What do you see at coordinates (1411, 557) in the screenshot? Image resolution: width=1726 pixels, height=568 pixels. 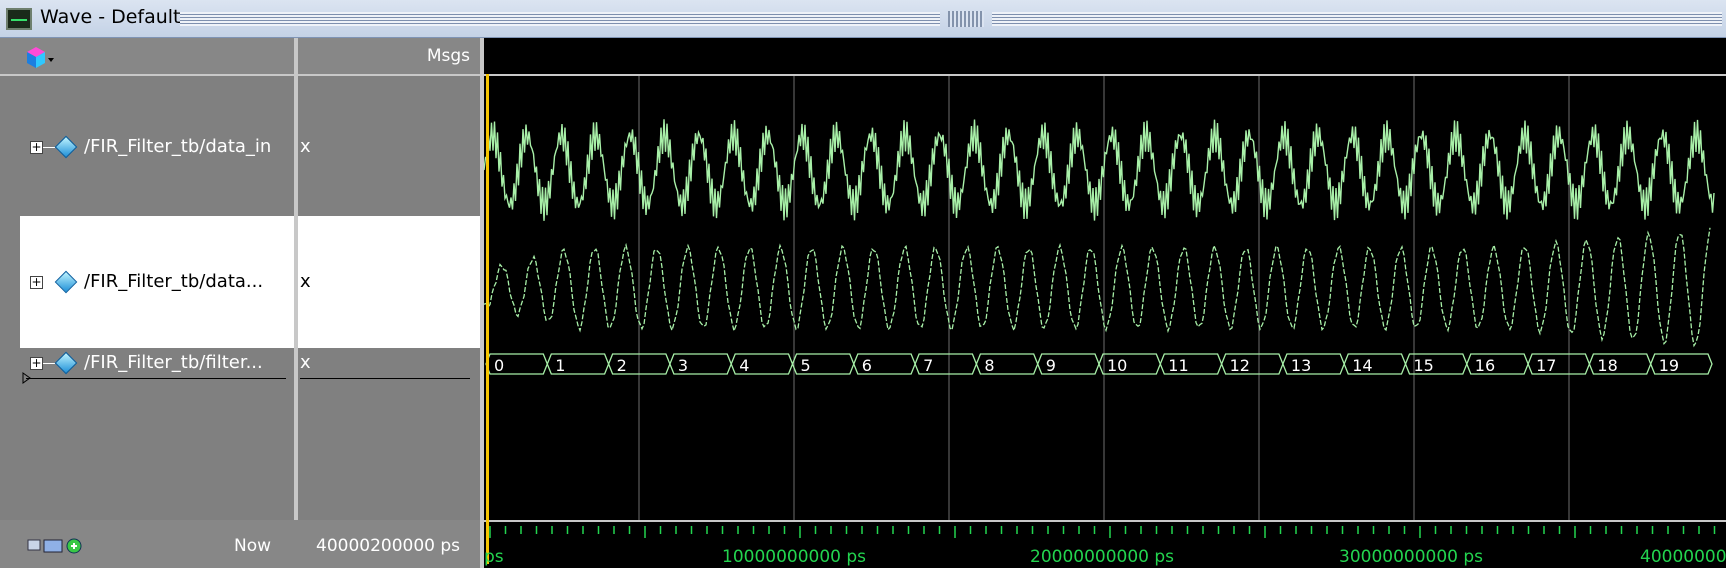 I see `ruler-label: 30000000000 ps` at bounding box center [1411, 557].